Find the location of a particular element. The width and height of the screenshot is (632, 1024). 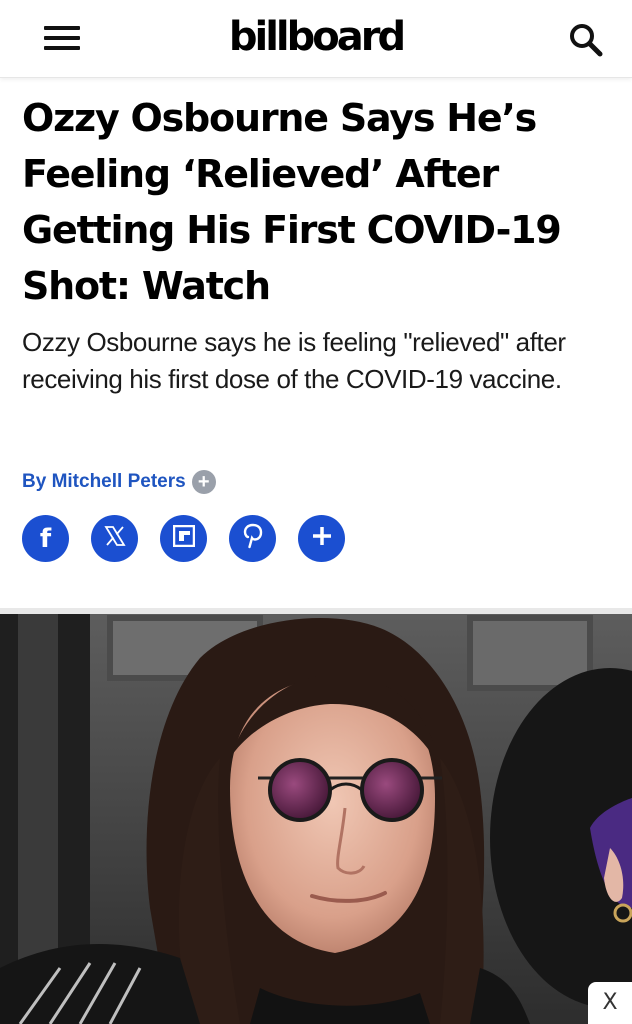

byline: By Mitchell Peters + is located at coordinates (119, 482).